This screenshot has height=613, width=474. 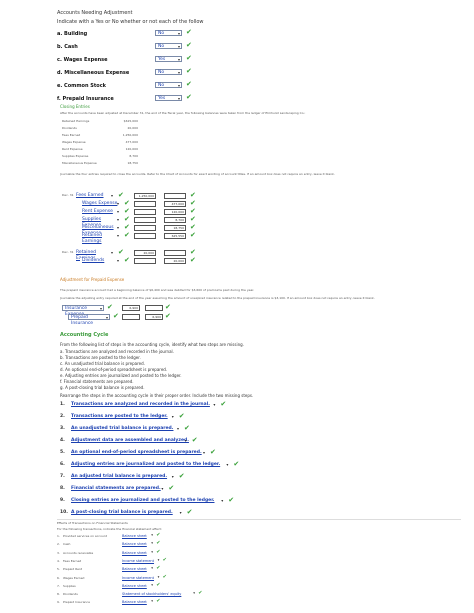 What do you see at coordinates (100, 212) in the screenshot?
I see `account-select: Rent Expense ▾` at bounding box center [100, 212].